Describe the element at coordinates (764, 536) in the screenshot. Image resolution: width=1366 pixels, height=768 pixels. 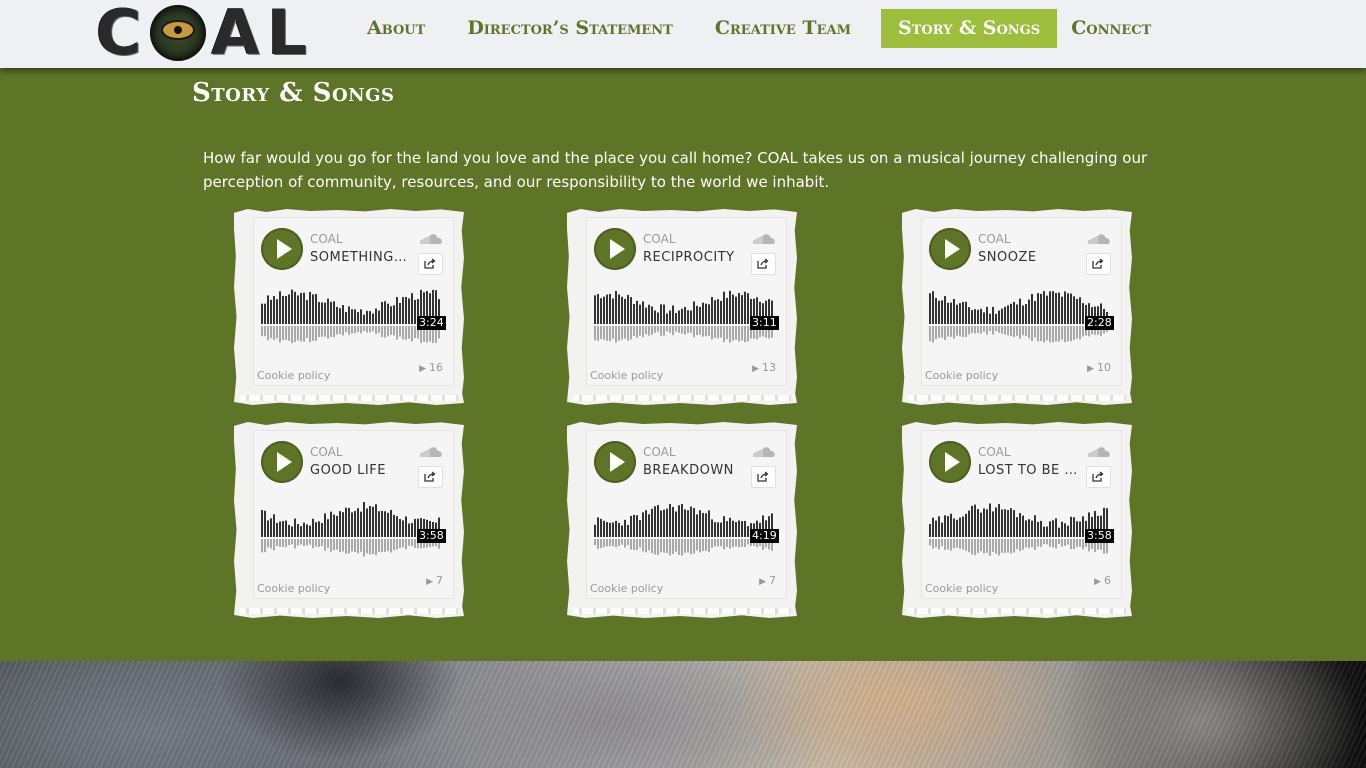
I see `track-duration: 4:19` at that location.